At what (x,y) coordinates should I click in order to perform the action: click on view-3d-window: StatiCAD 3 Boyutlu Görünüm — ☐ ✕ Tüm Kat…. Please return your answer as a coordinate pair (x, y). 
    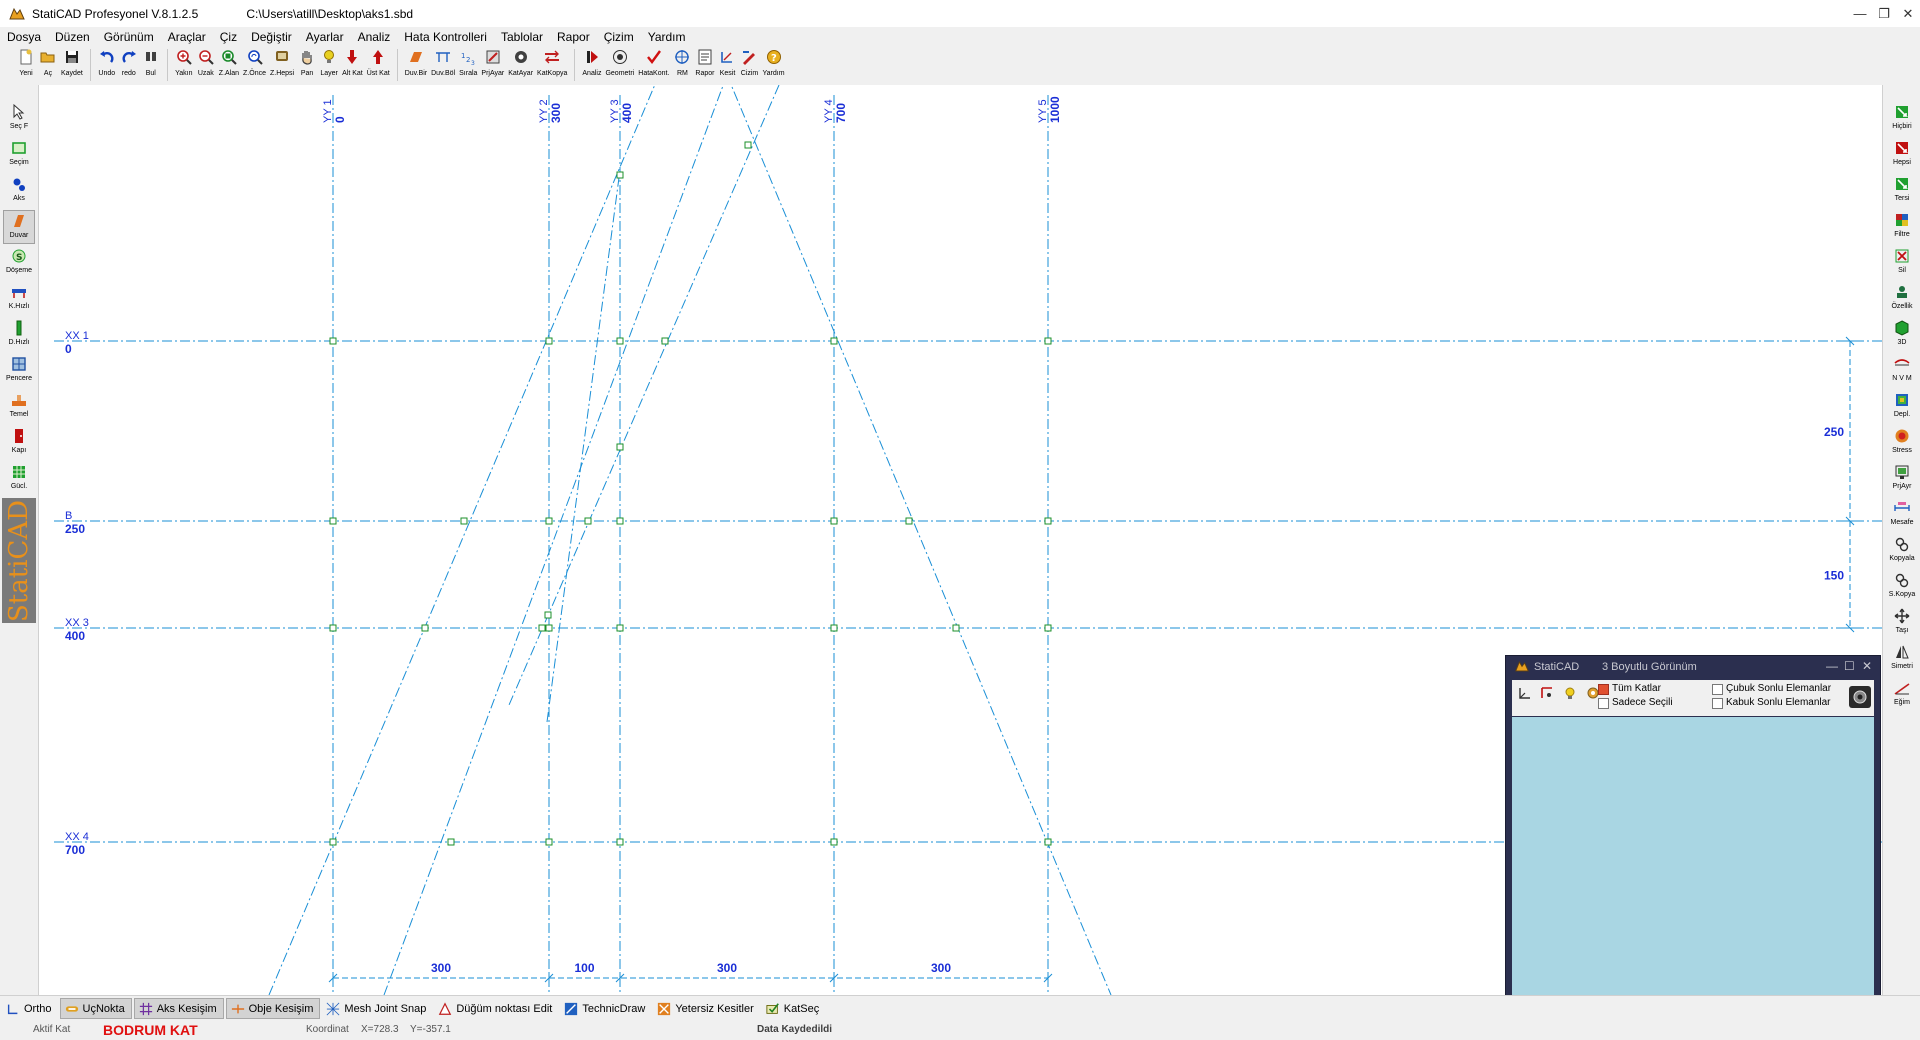
    Looking at the image, I should click on (1693, 828).